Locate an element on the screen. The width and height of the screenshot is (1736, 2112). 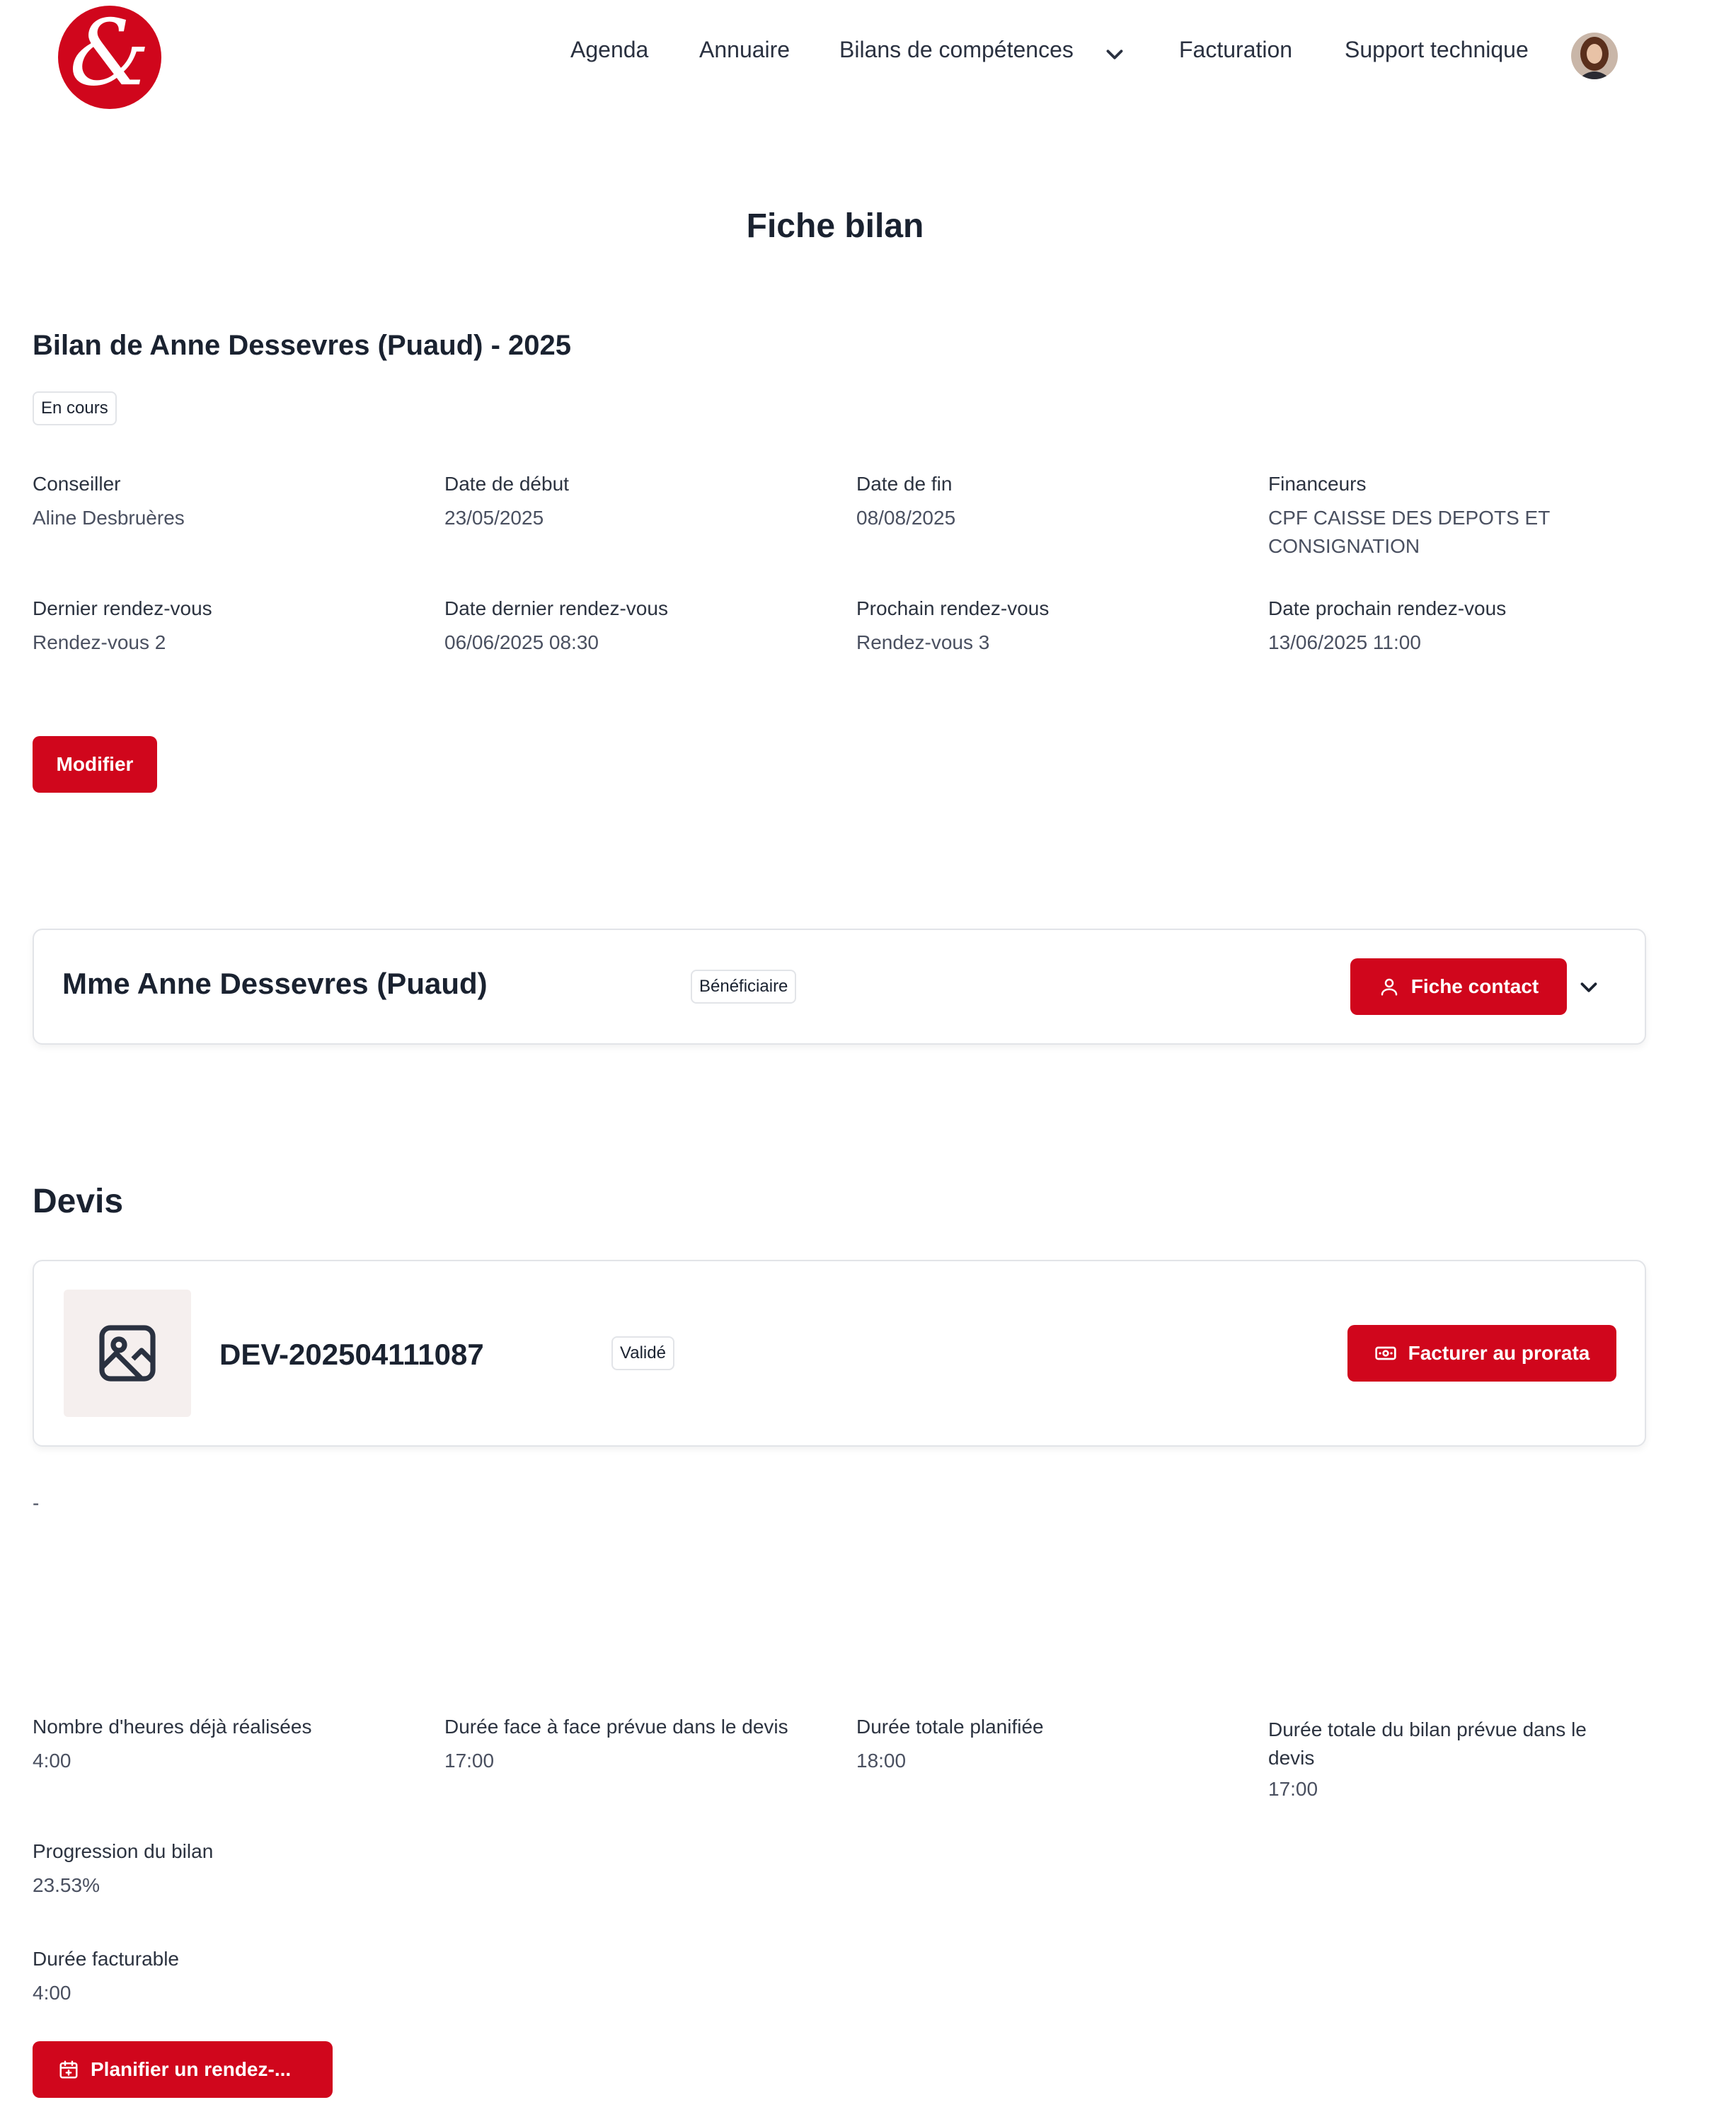
date-dernier-rdv-label: Date dernier rendez-vous is located at coordinates (556, 608).